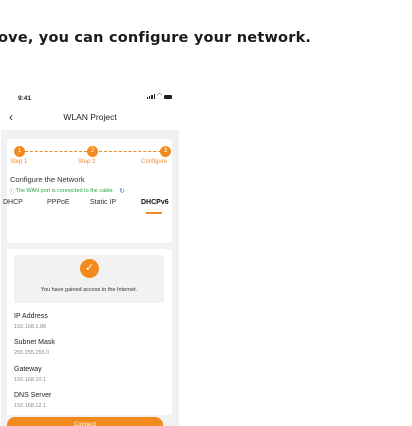 The height and width of the screenshot is (426, 412). I want to click on field-label: Subnet Mask, so click(34, 342).